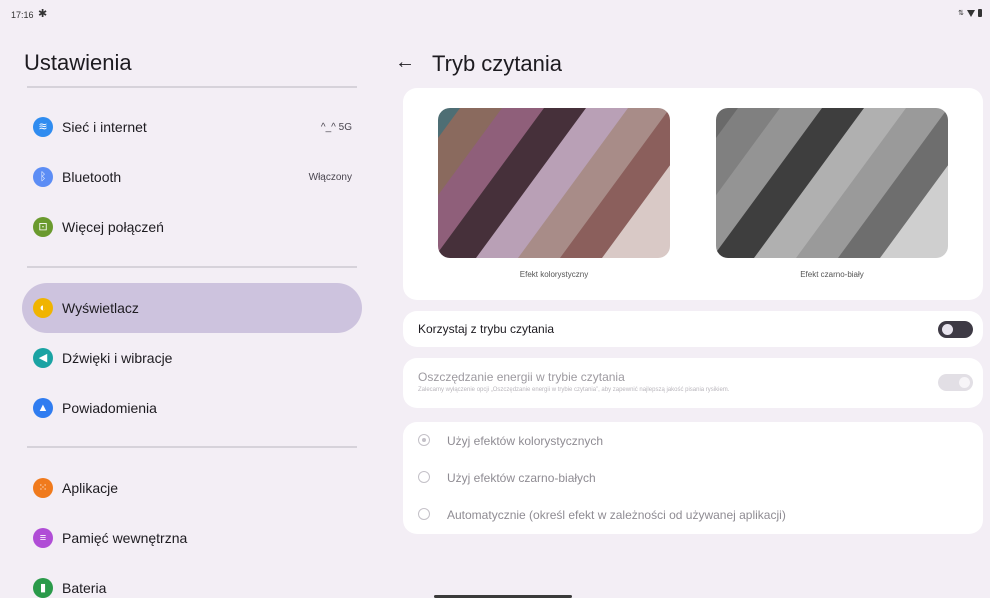 This screenshot has height=598, width=990. I want to click on sidebar-item: ◐ Wyświetlacz, so click(192, 308).